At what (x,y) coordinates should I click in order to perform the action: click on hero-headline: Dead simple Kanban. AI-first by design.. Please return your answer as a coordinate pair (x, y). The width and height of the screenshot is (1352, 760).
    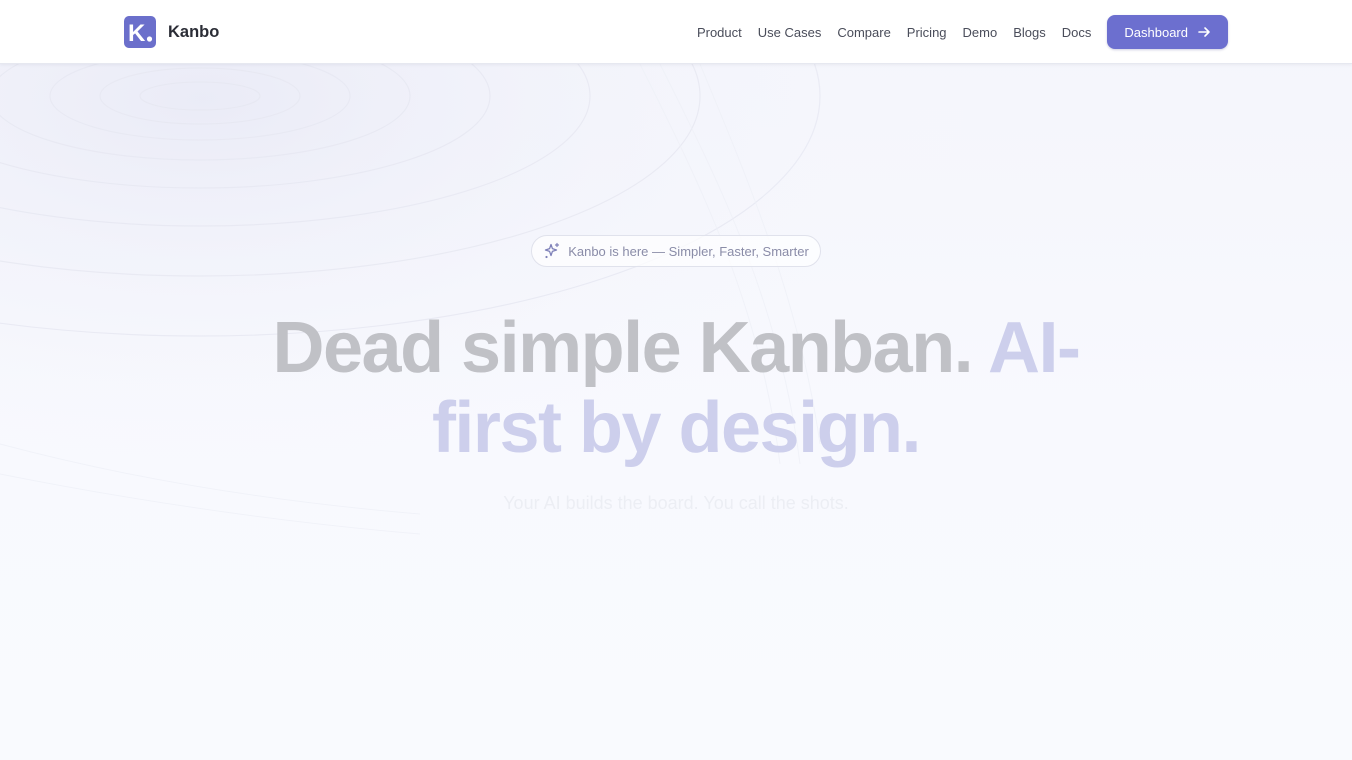
    Looking at the image, I should click on (676, 388).